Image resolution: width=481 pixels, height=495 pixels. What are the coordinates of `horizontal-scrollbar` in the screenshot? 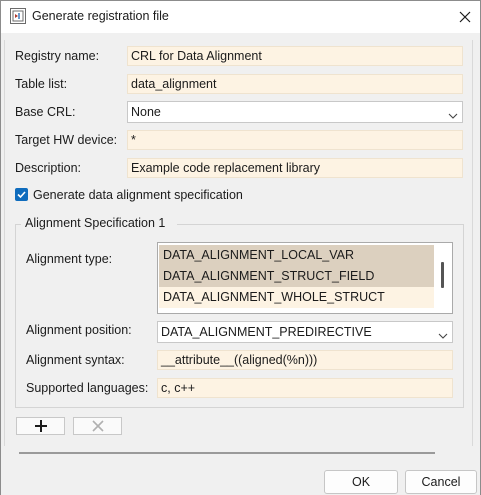 It's located at (227, 453).